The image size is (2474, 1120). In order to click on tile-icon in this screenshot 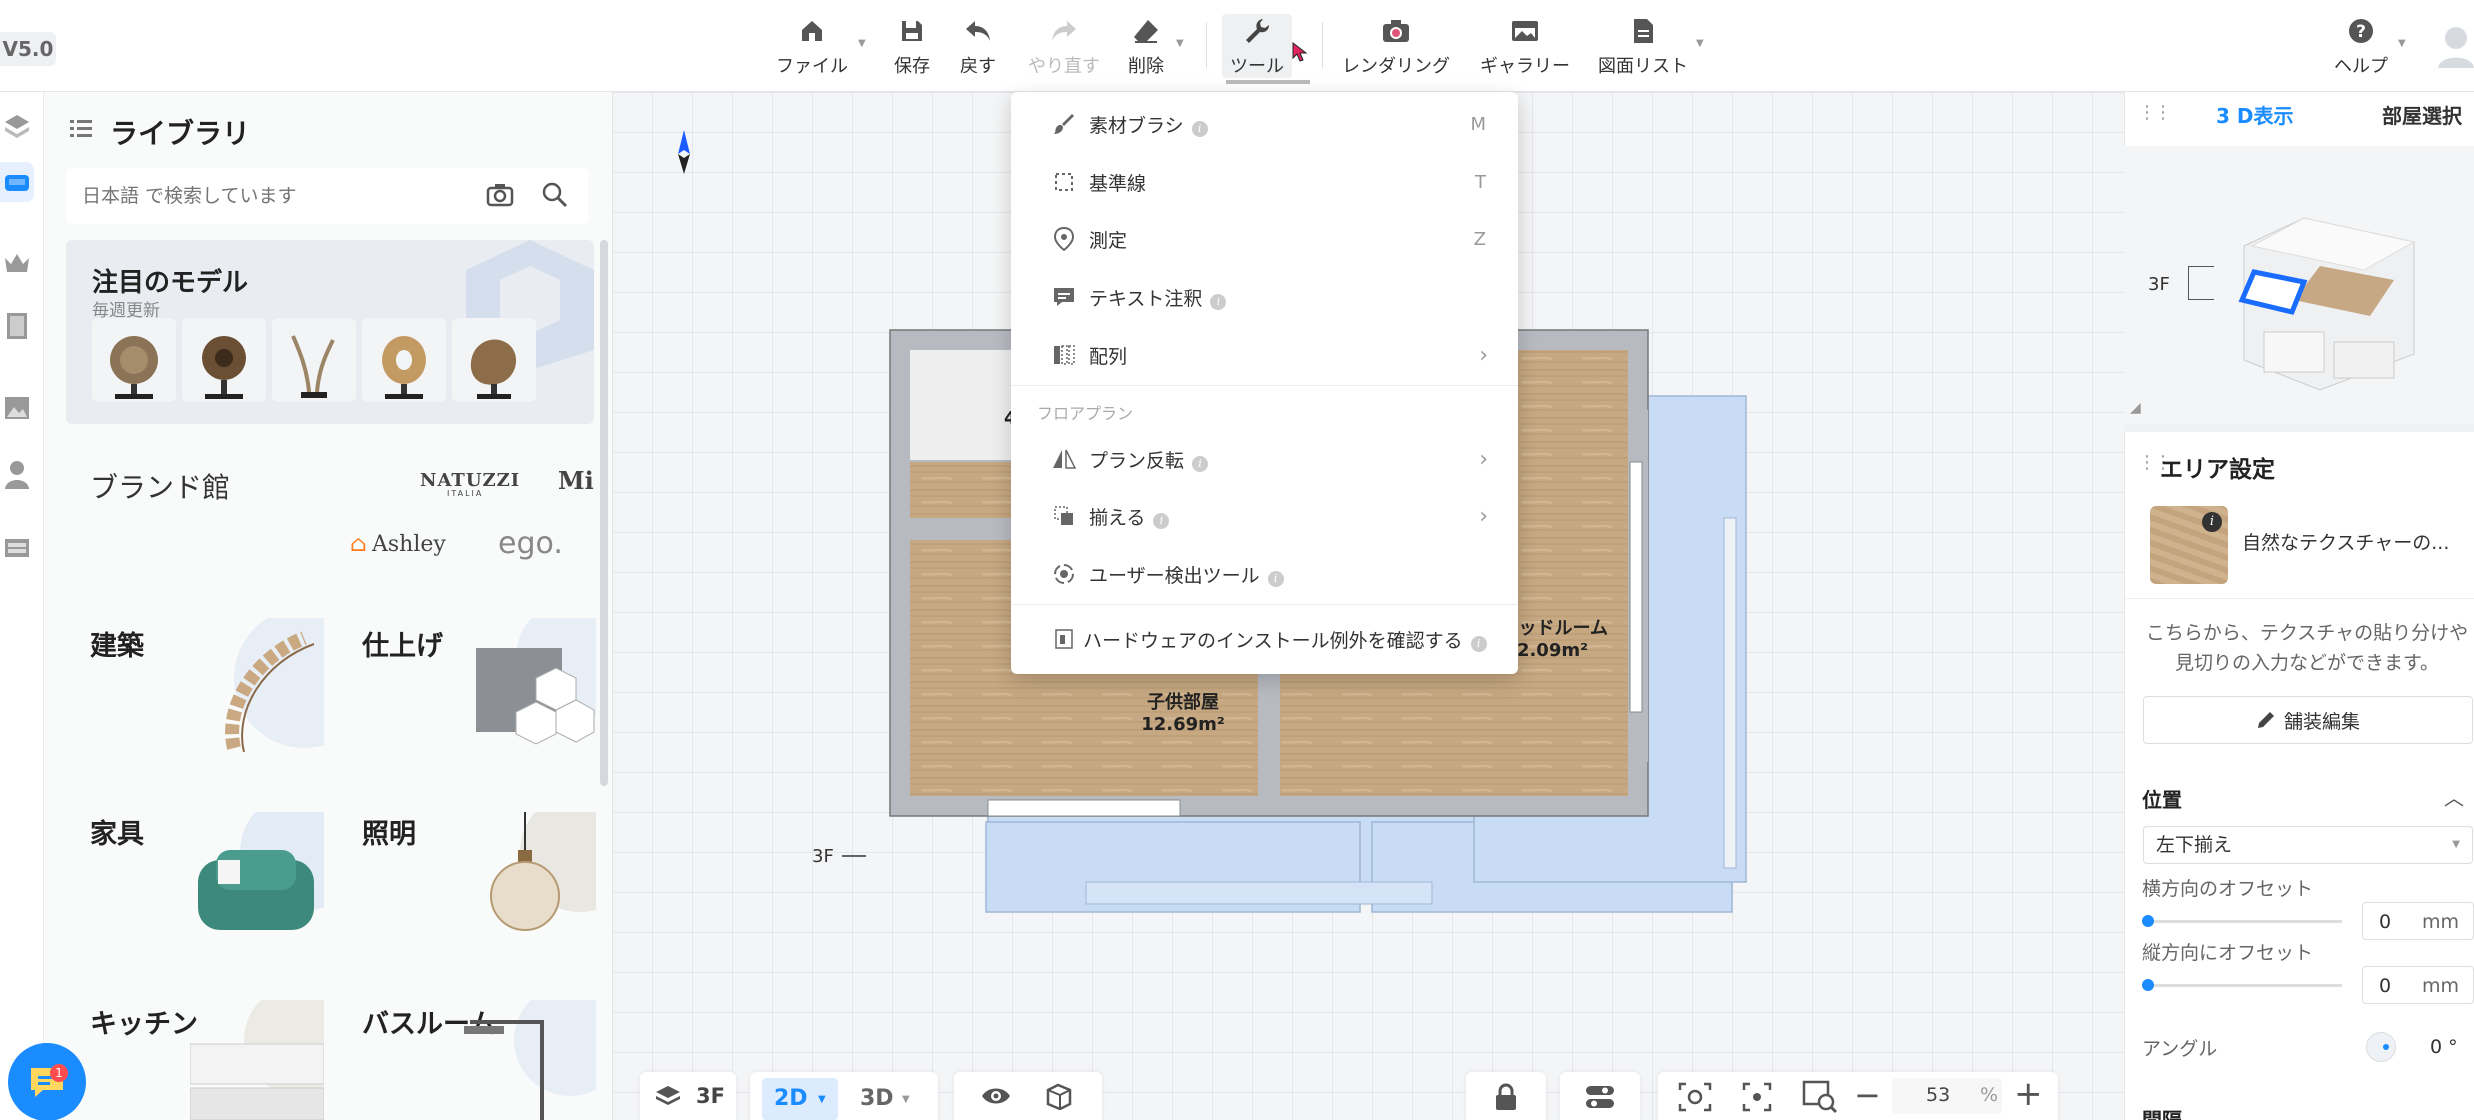, I will do `click(536, 681)`.